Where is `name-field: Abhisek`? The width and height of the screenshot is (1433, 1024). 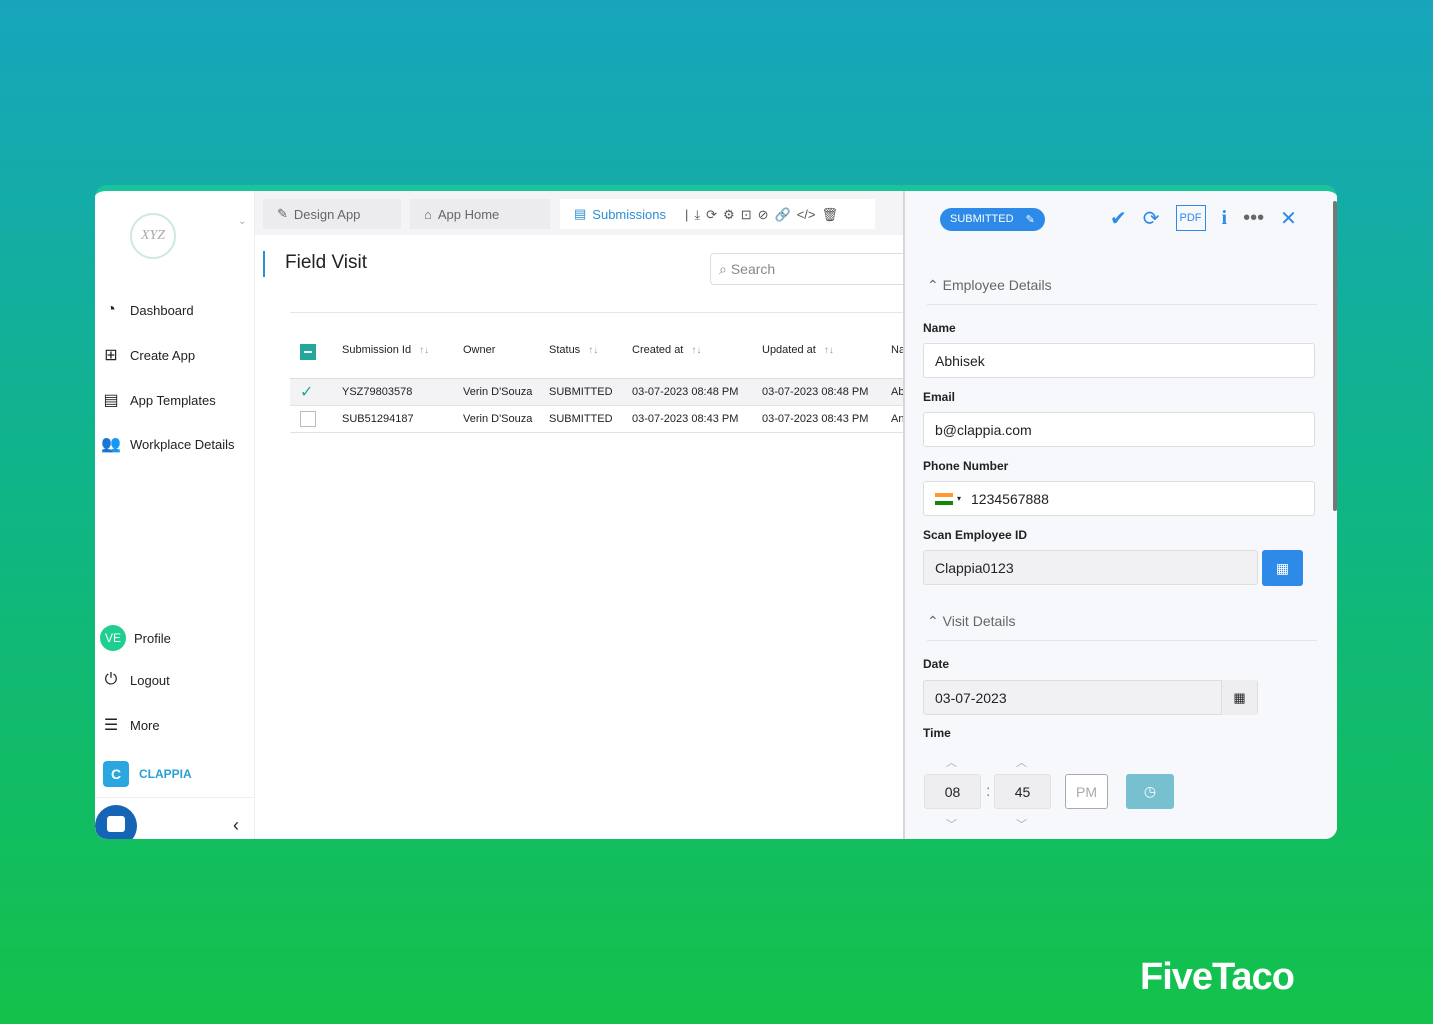
name-field: Abhisek is located at coordinates (1119, 360).